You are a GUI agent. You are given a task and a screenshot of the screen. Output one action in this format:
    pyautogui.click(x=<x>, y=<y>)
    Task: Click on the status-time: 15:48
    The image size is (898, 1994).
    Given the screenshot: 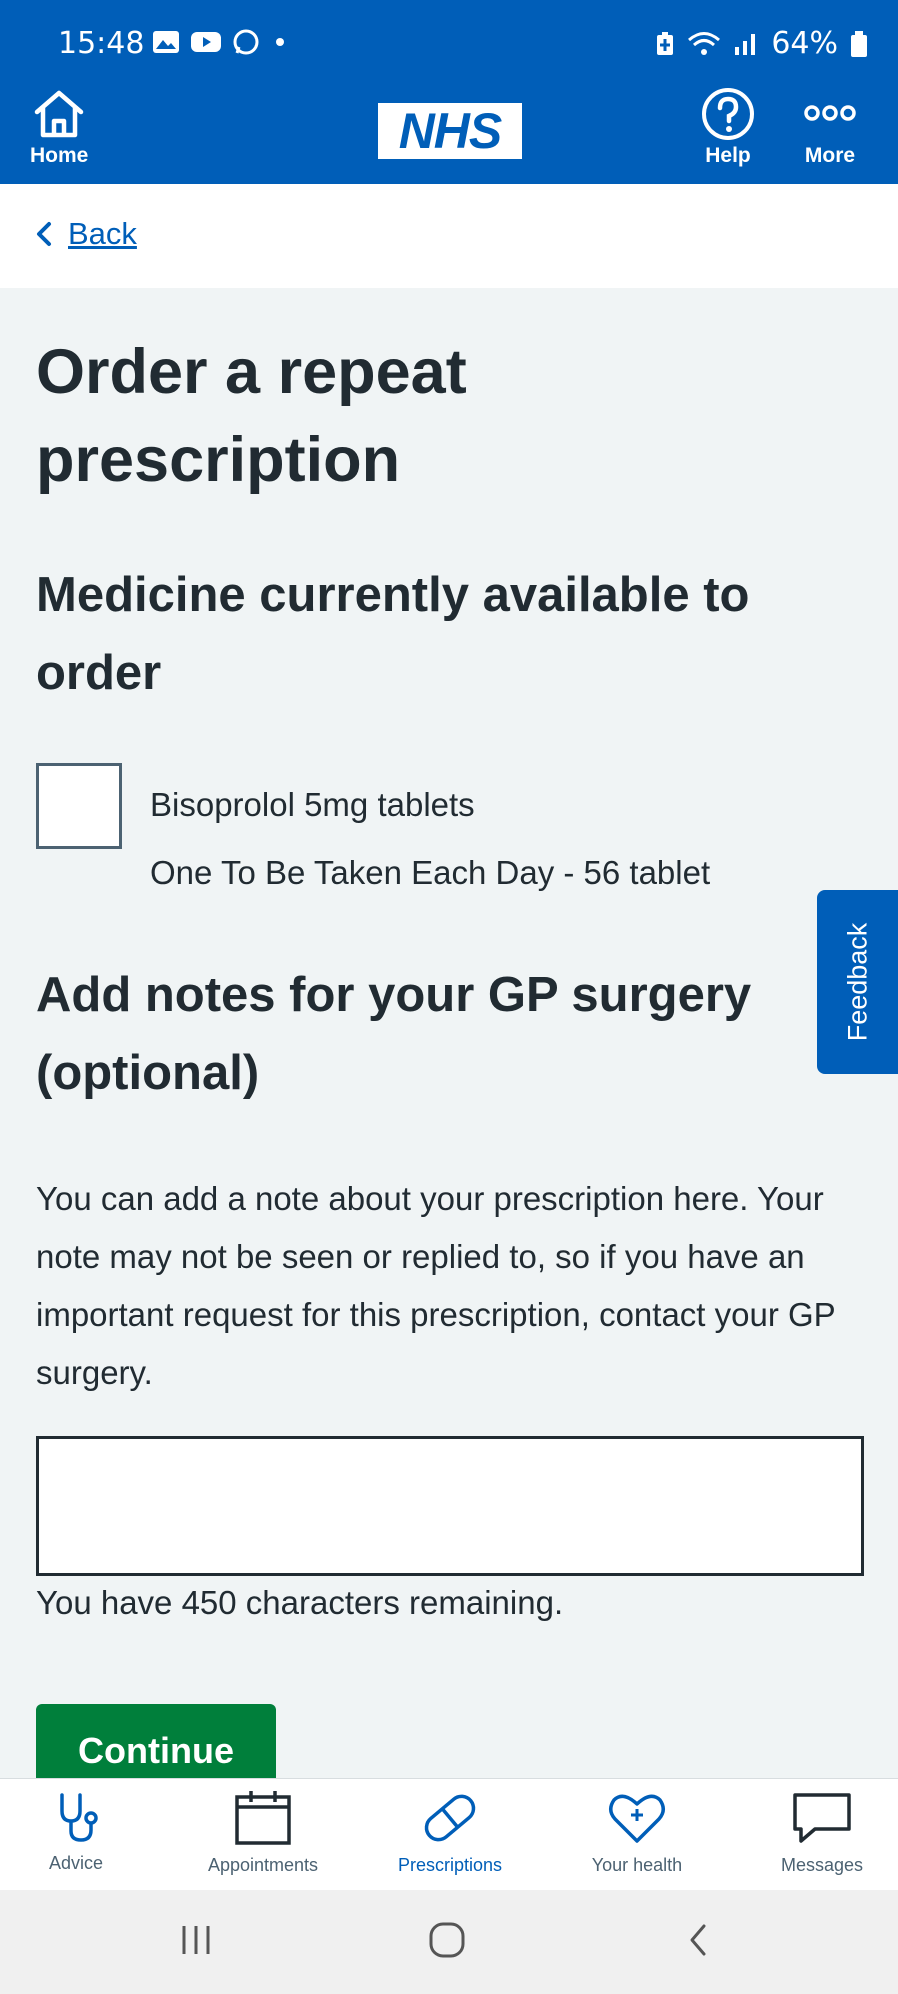 What is the action you would take?
    pyautogui.click(x=101, y=43)
    